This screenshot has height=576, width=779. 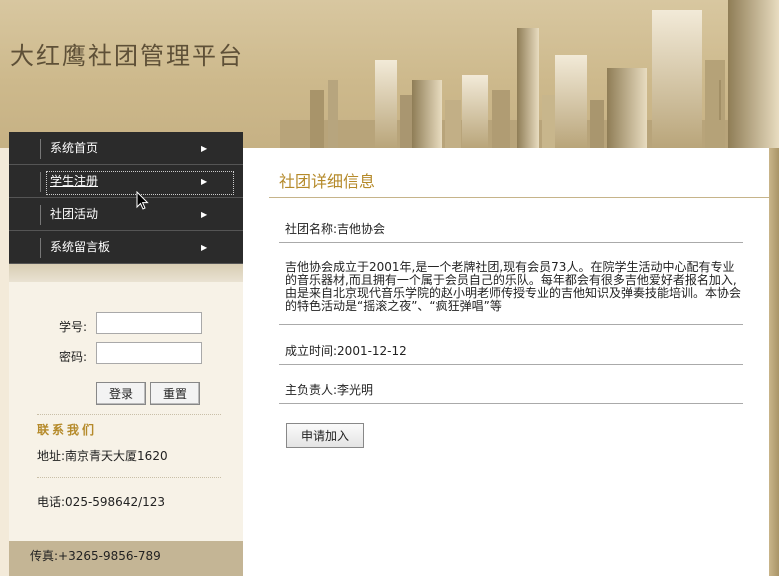 I want to click on password-input, so click(x=149, y=353).